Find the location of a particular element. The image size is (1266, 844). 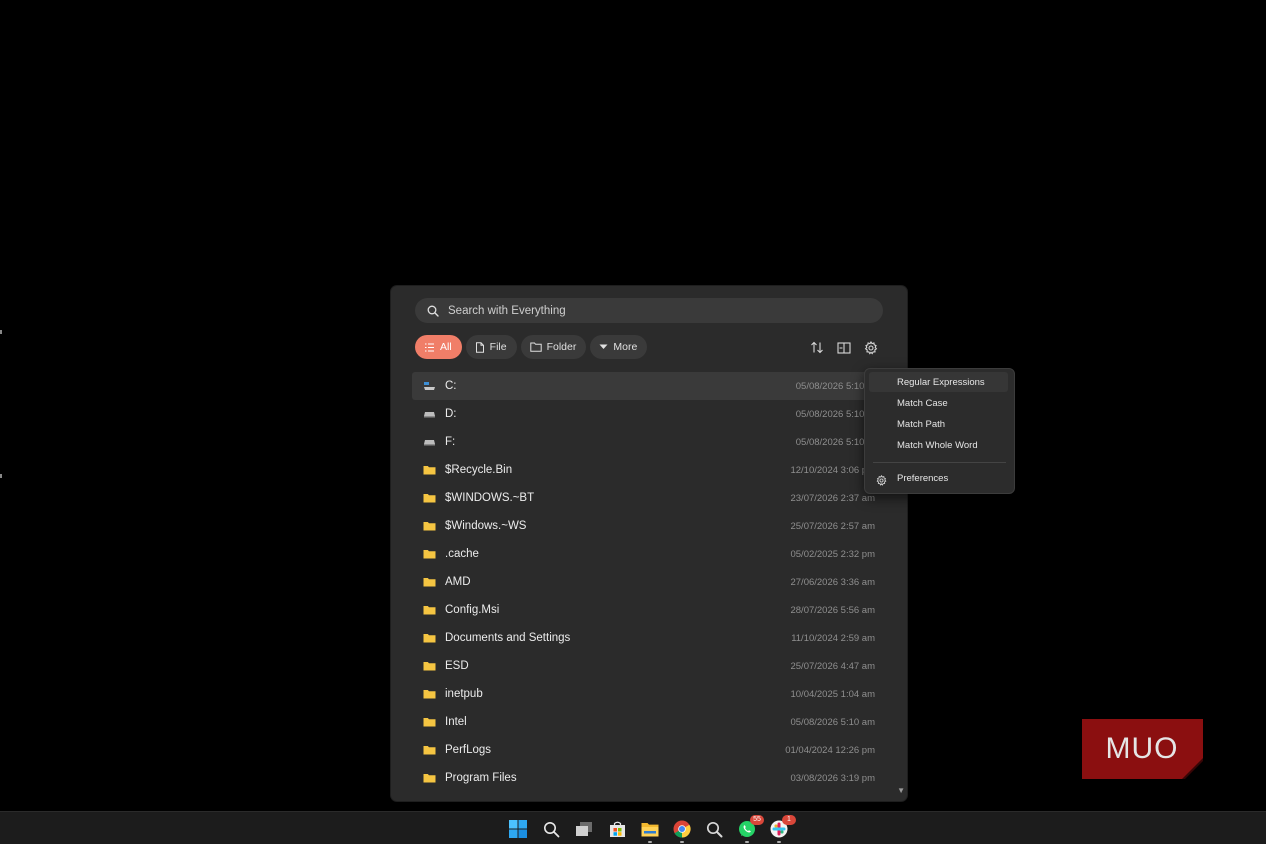

result-date: 05/08/2026 5:10 am is located at coordinates (832, 722).